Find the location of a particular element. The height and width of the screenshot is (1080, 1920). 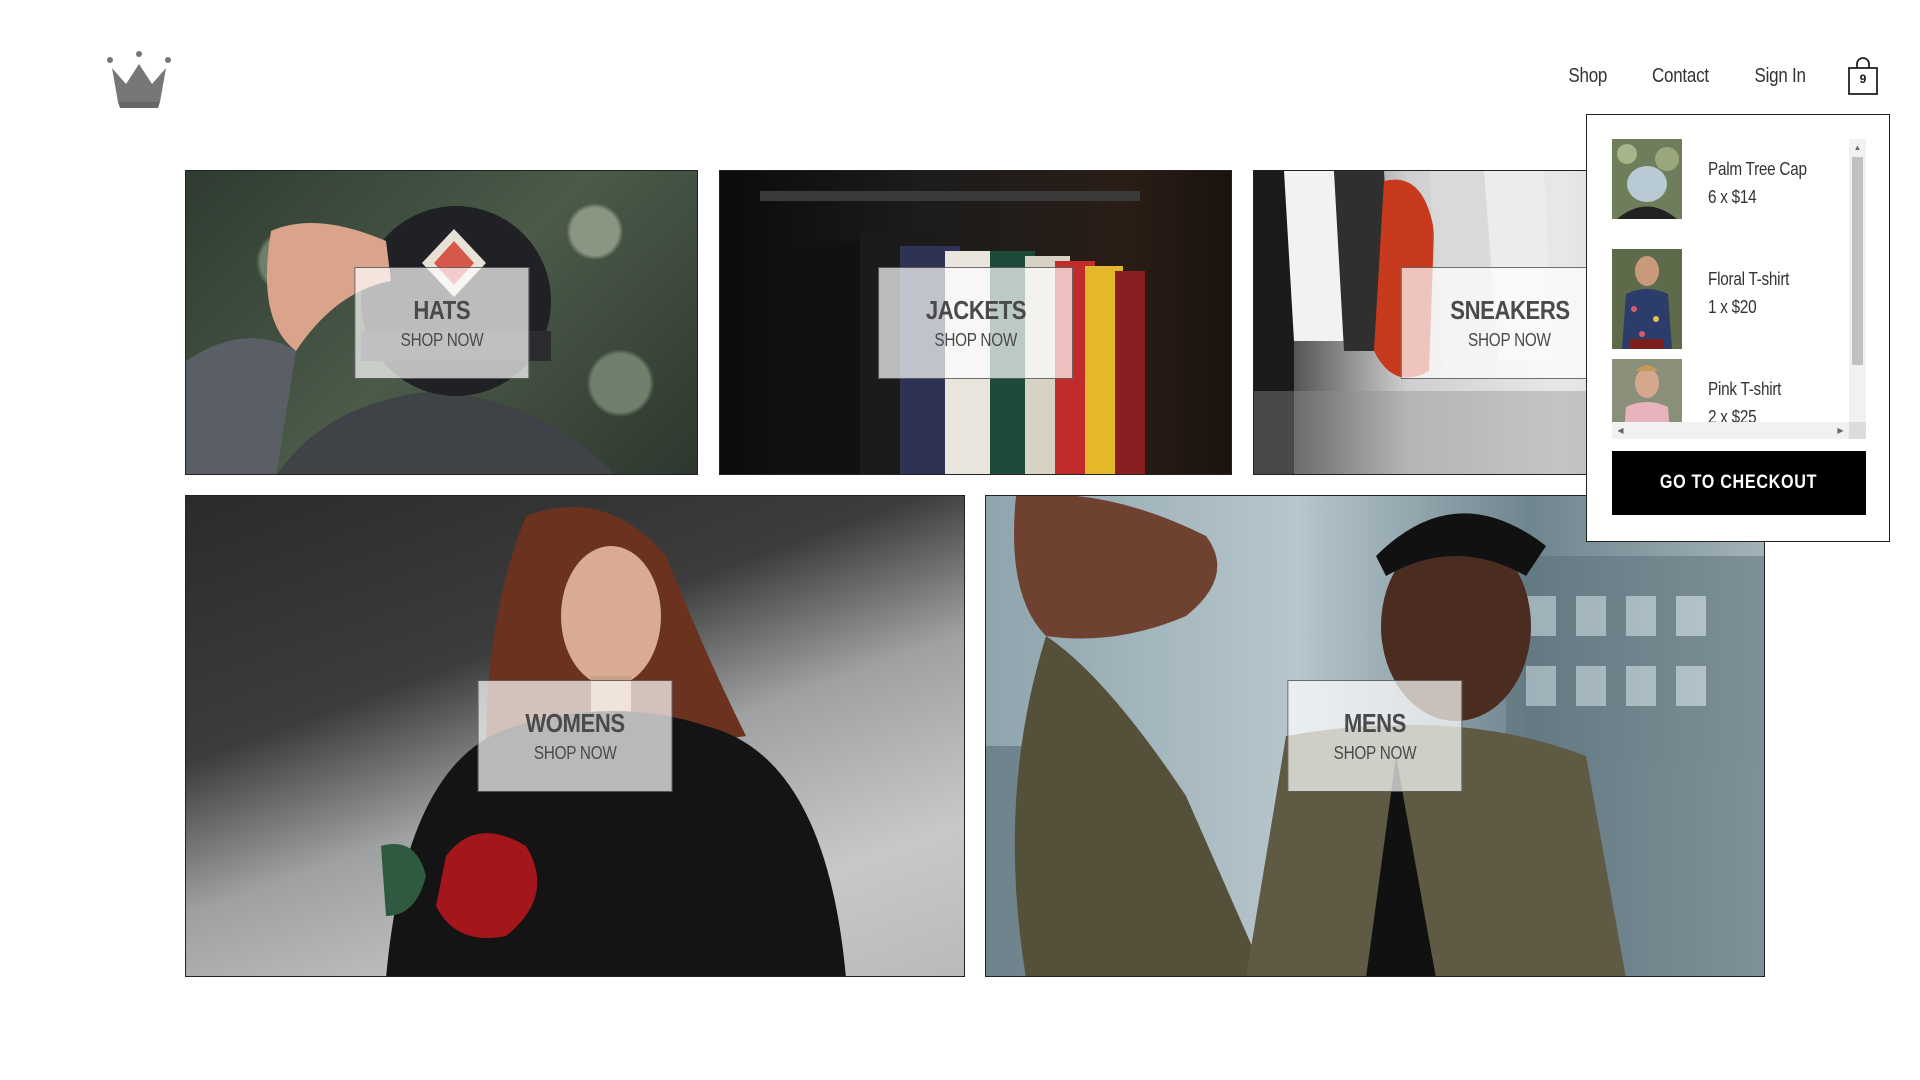

scroll-left-arrow-icon: ◀ is located at coordinates (1620, 430).